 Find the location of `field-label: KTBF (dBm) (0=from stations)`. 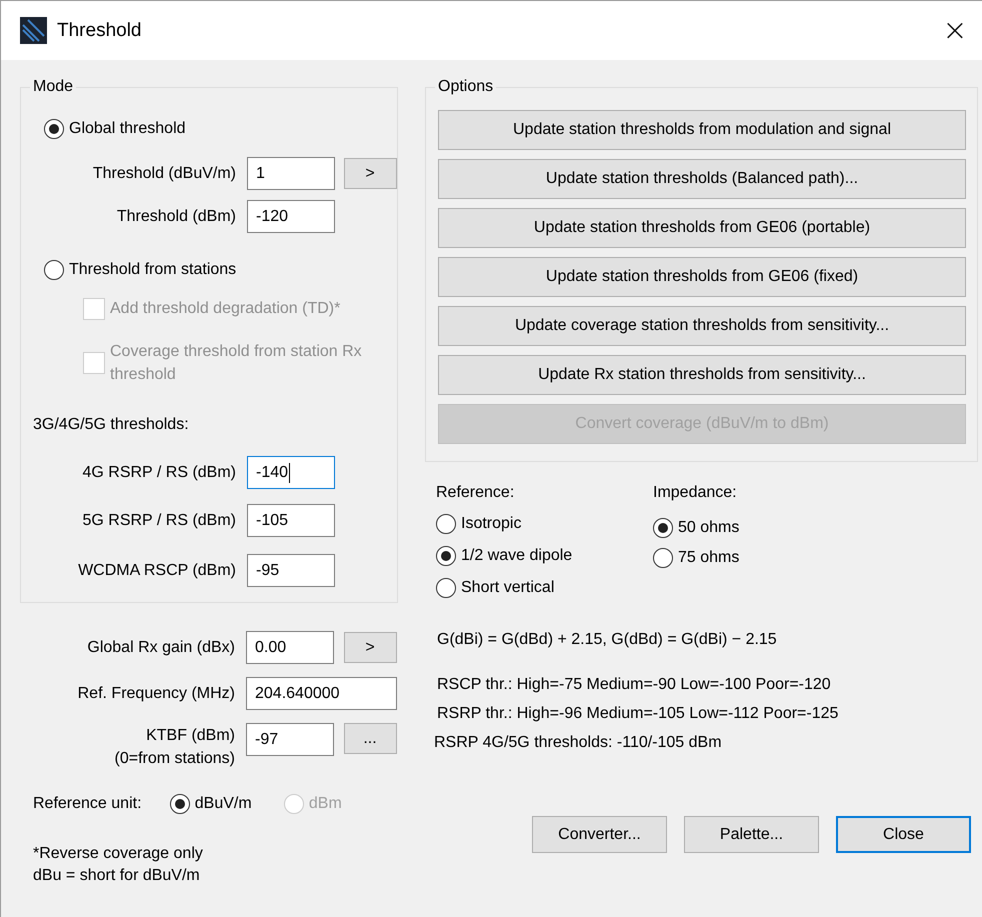

field-label: KTBF (dBm) (0=from stations) is located at coordinates (174, 747).